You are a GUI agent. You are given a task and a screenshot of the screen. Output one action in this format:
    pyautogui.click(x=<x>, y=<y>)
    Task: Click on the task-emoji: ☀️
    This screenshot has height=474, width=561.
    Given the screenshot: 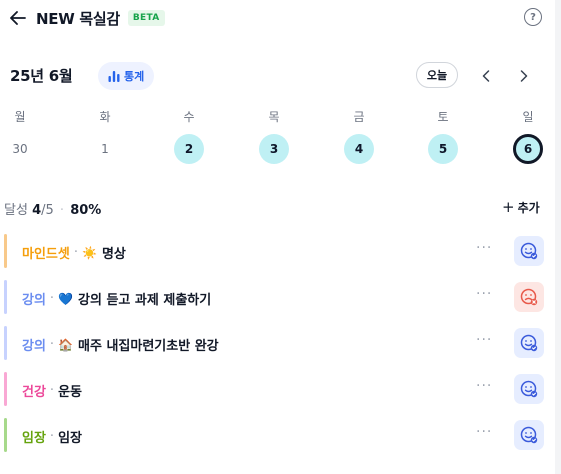 What is the action you would take?
    pyautogui.click(x=89, y=252)
    